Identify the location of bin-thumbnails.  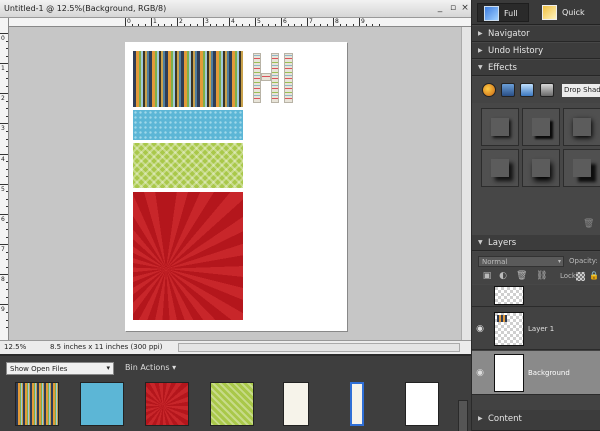
(234, 404).